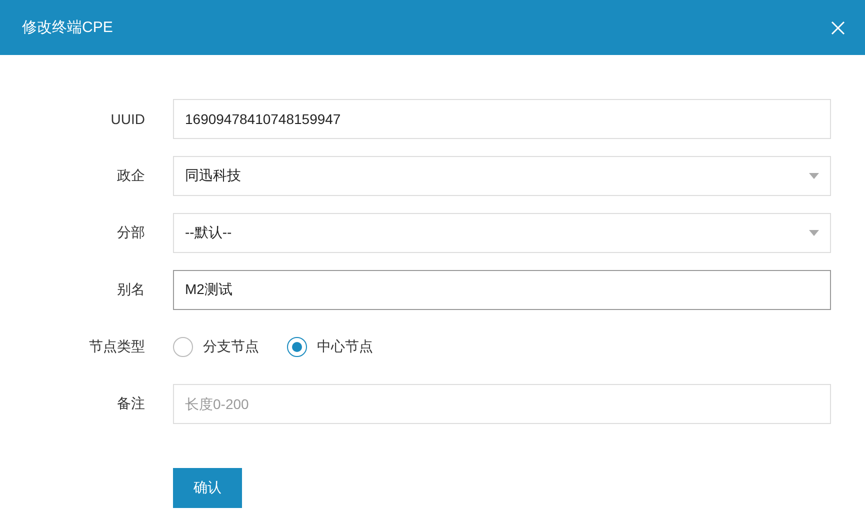  Describe the element at coordinates (502, 176) in the screenshot. I see `dropdown: 同迅科技` at that location.